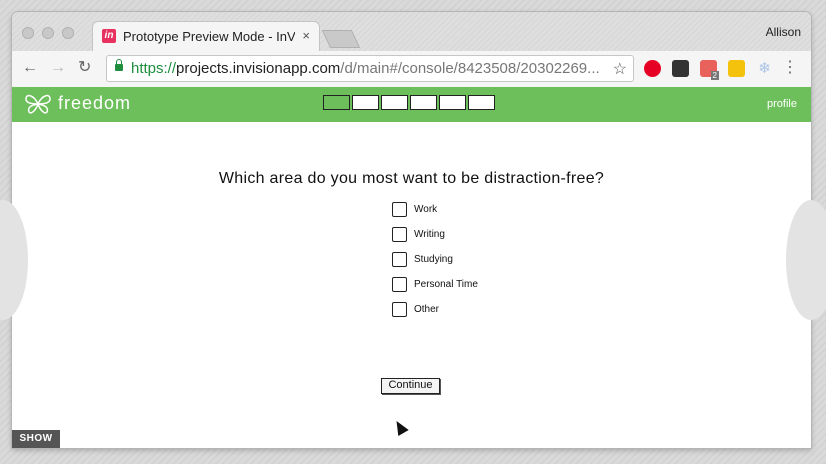 The image size is (826, 464). I want to click on option-label: Other, so click(427, 309).